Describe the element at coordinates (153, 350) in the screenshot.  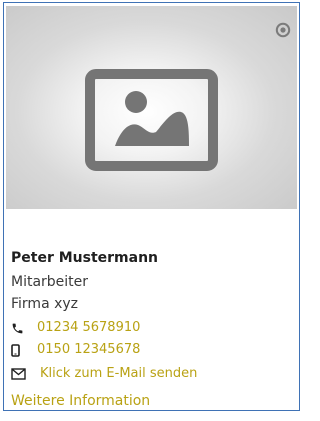
I see `mobile-row: 0150 12345678` at that location.